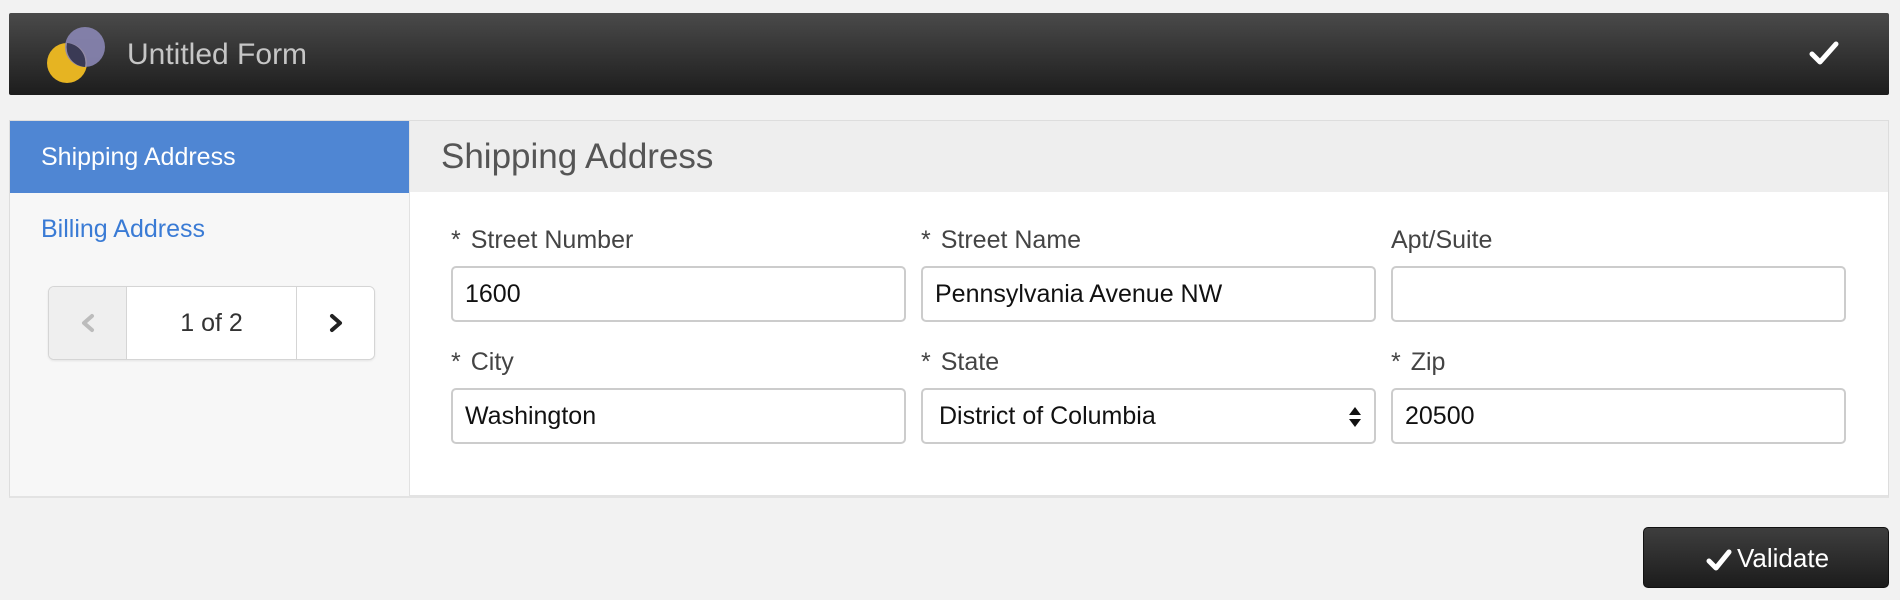 This screenshot has width=1900, height=600. I want to click on street-number-field-group: * Street Number 1600, so click(678, 272).